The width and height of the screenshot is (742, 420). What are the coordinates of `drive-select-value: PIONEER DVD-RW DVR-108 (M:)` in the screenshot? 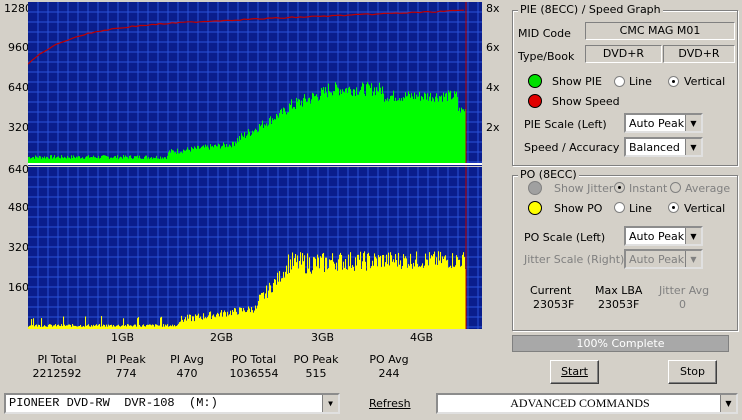 It's located at (113, 403).